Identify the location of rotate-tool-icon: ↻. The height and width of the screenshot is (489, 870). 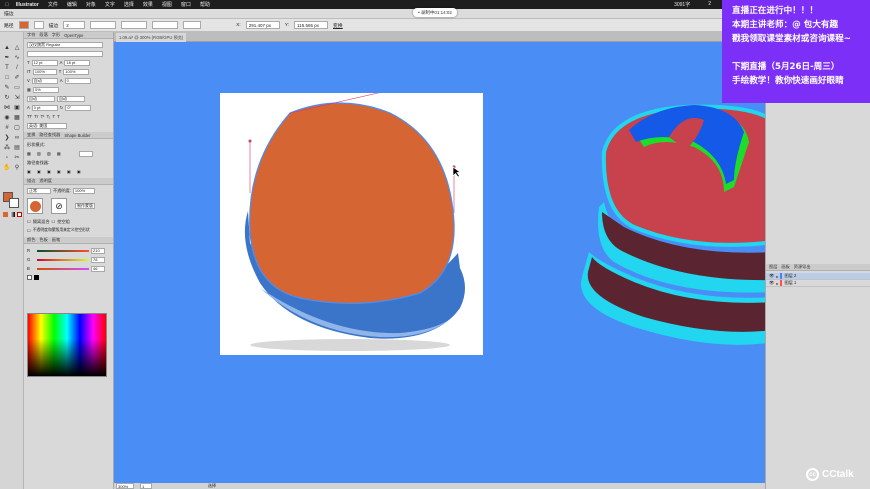
(7, 98).